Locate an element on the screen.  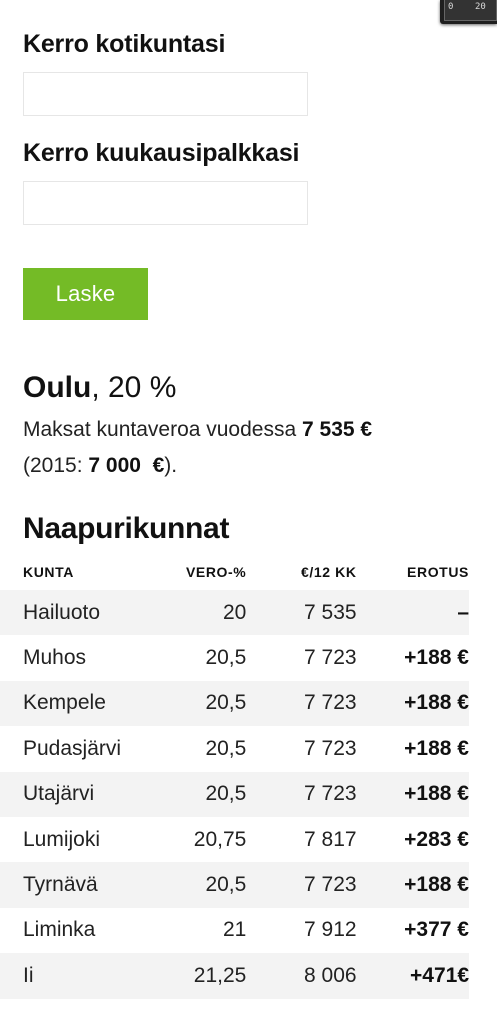
result-prev-value: 7 000 € is located at coordinates (126, 465).